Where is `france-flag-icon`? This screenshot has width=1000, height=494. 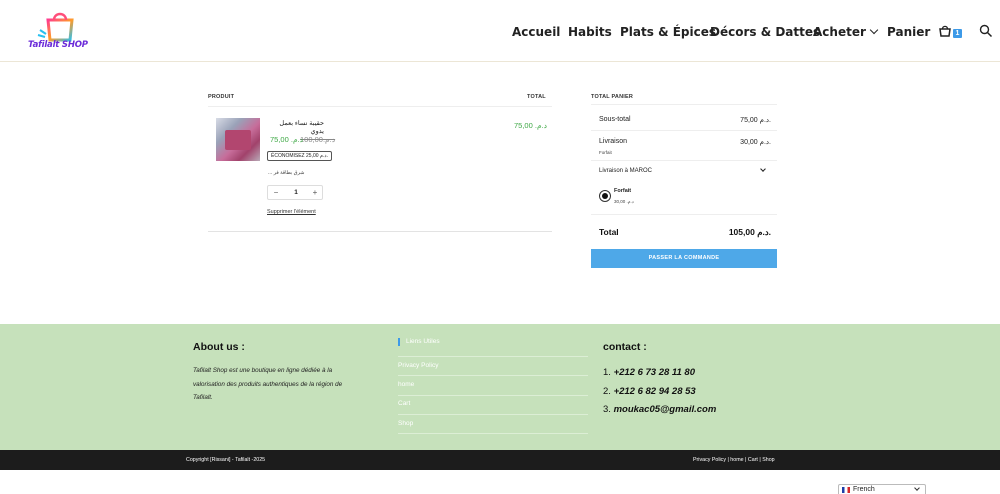 france-flag-icon is located at coordinates (846, 490).